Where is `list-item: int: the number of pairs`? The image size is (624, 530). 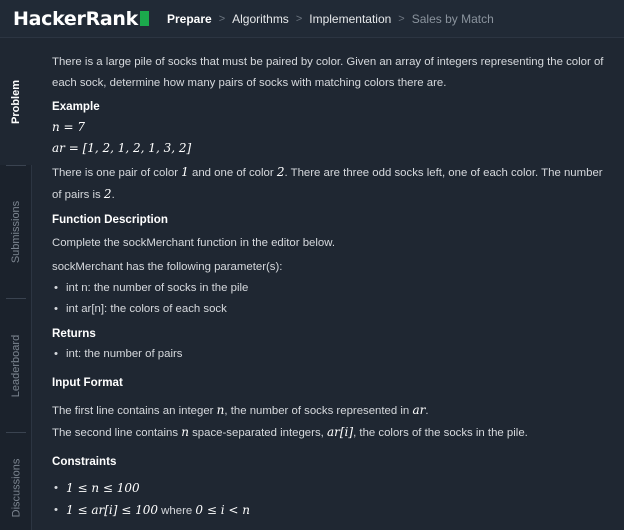 list-item: int: the number of pairs is located at coordinates (332, 354).